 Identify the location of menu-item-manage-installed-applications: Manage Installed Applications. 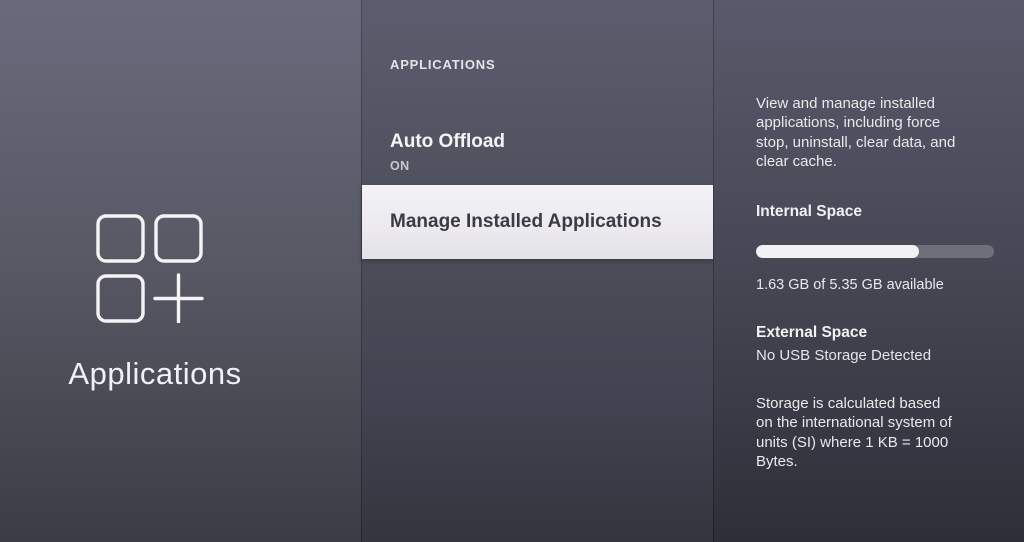
(537, 222).